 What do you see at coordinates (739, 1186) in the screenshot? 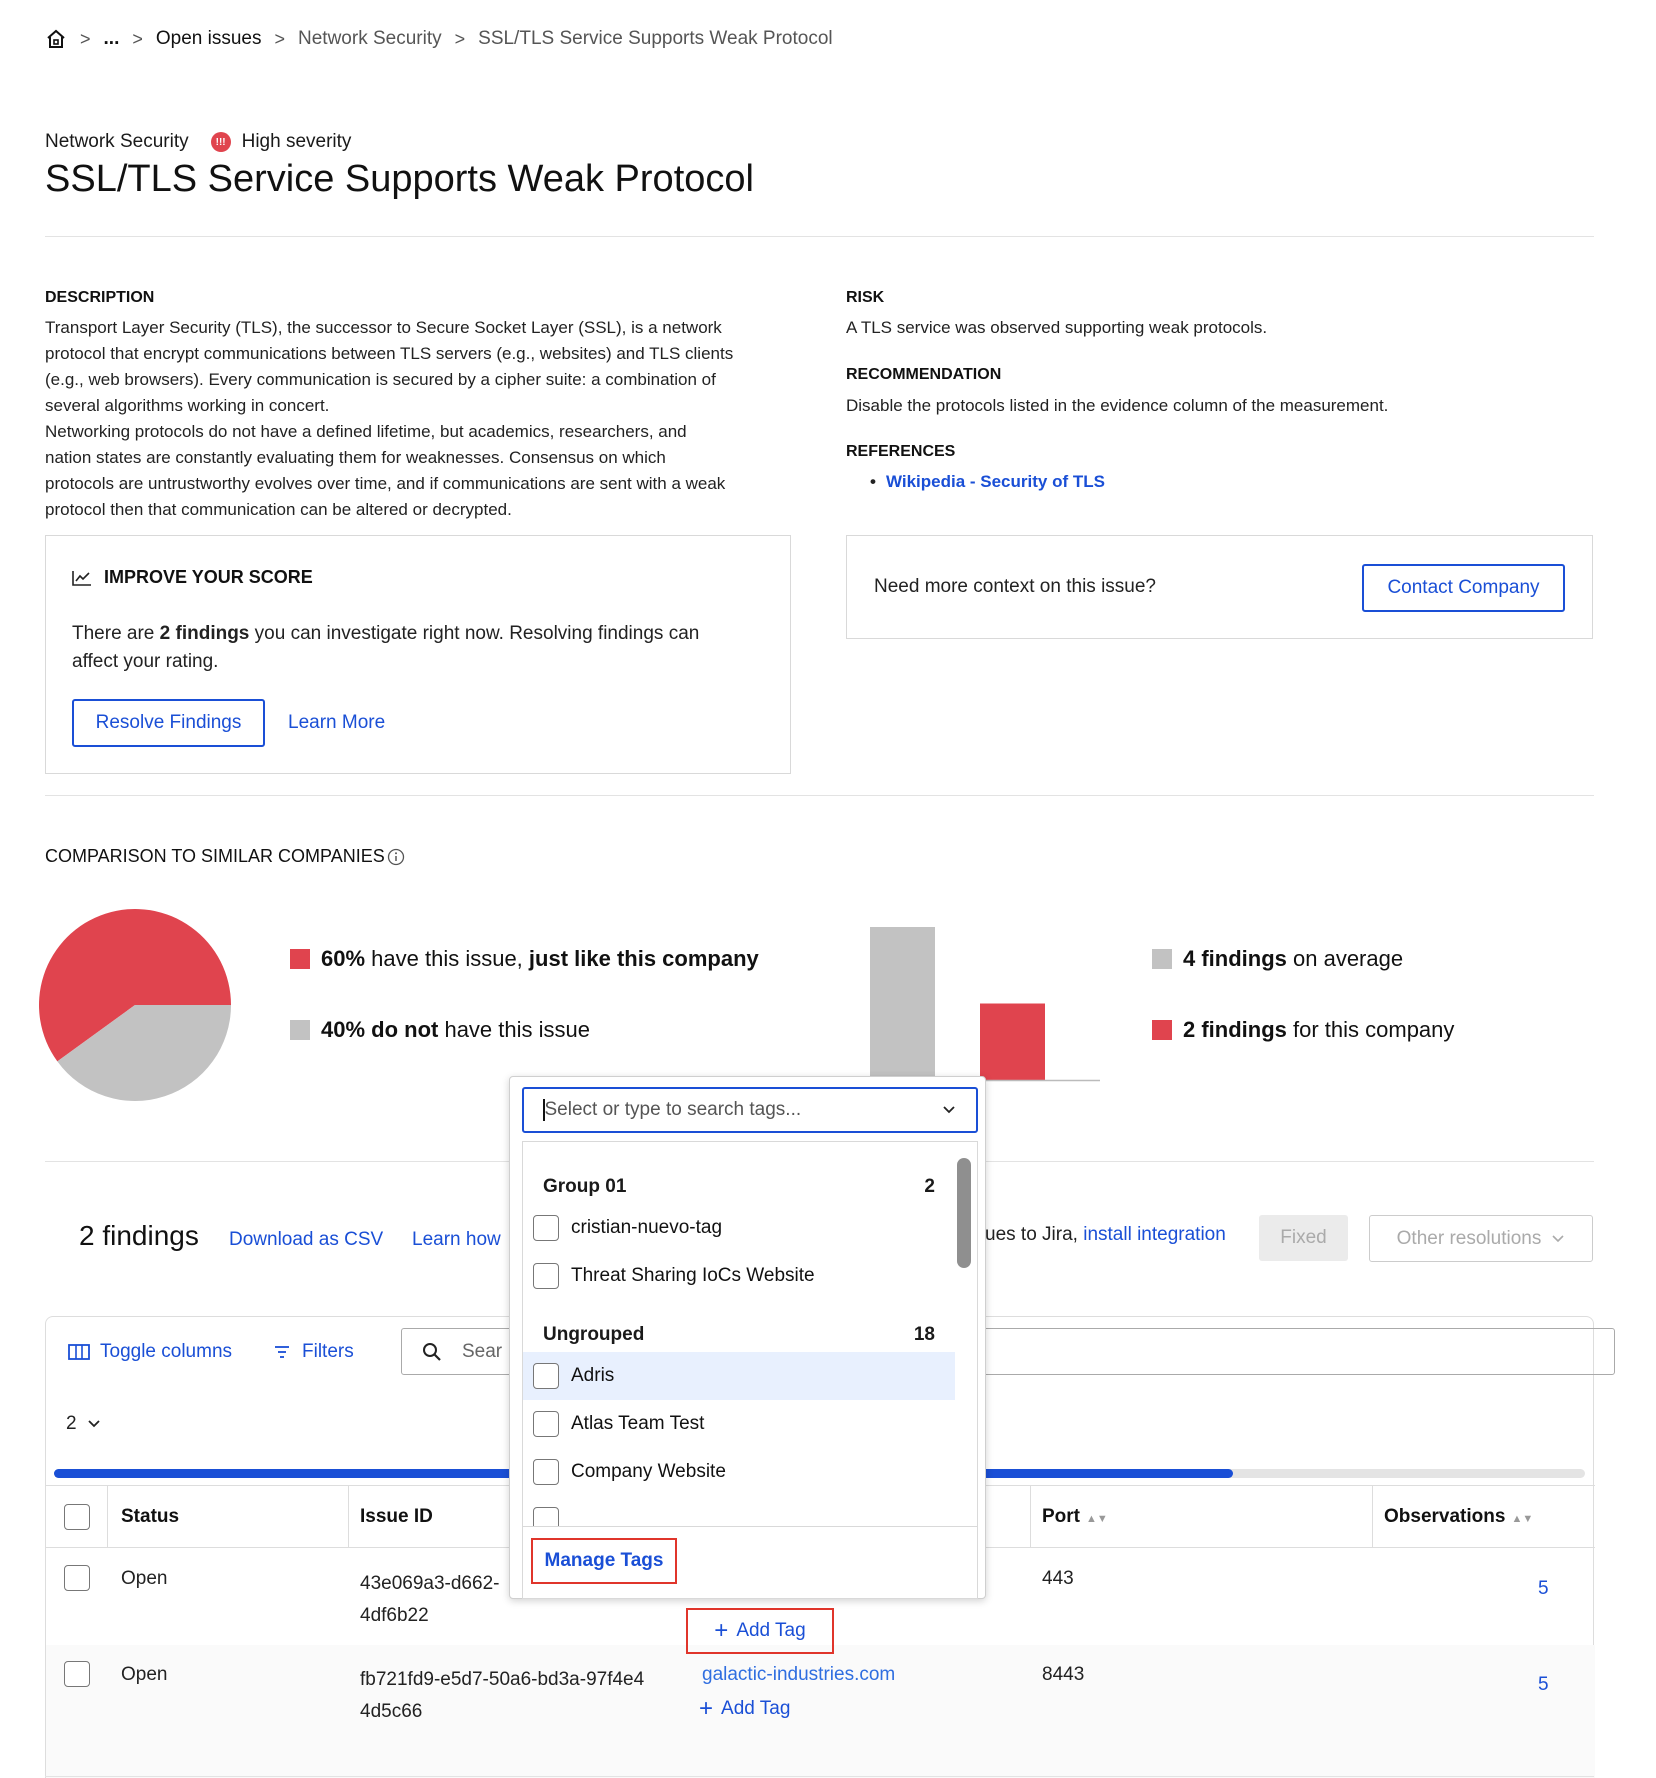
I see `tag-group-header: Group 01 2` at bounding box center [739, 1186].